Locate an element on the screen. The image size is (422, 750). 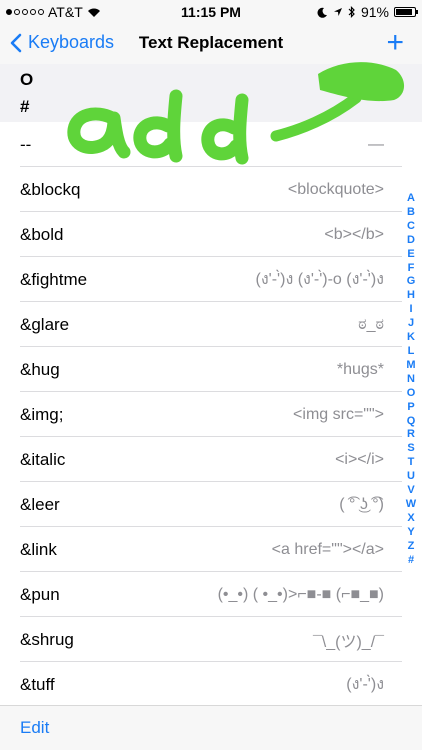
navigation-bar: Keyboards Text Replacement + is located at coordinates (211, 45).